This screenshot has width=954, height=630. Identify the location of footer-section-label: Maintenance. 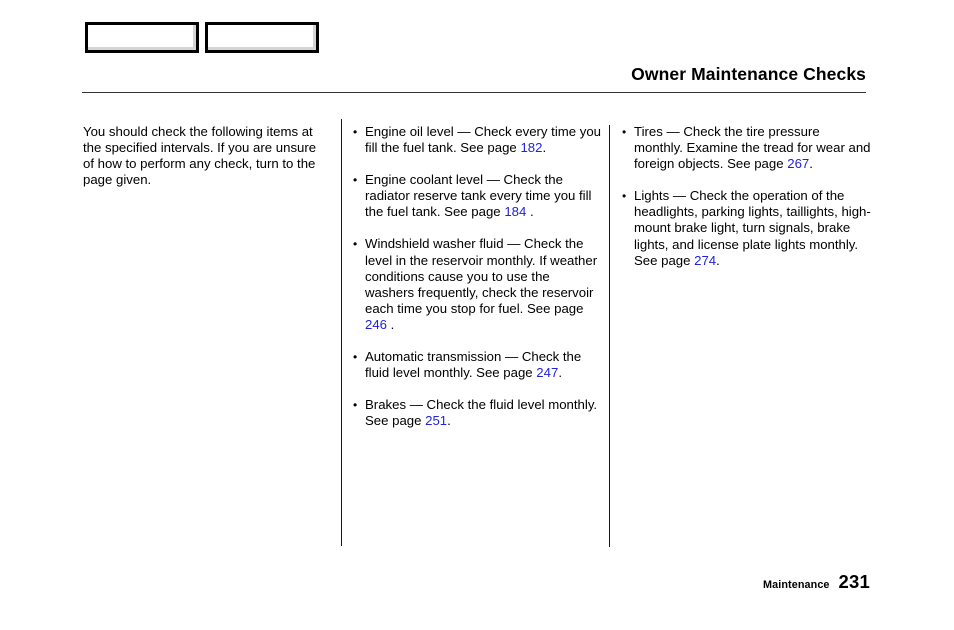
(796, 585).